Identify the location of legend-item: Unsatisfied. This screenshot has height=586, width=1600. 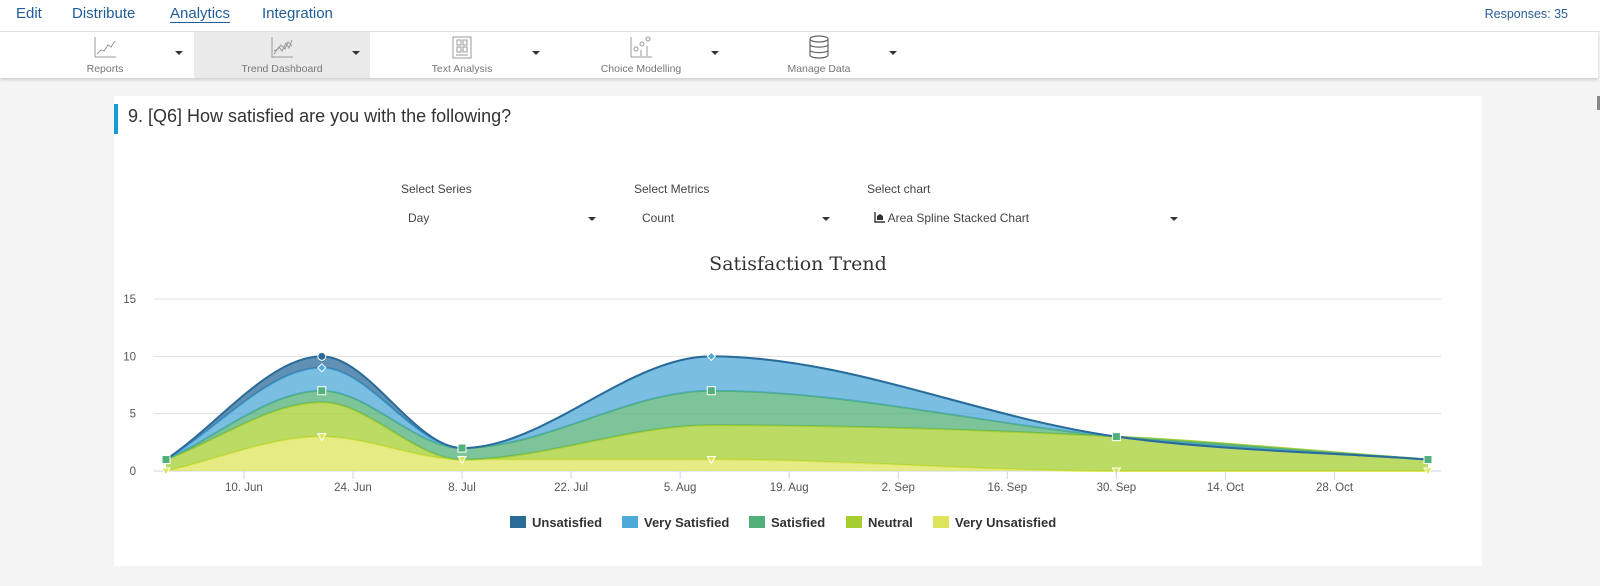
(556, 522).